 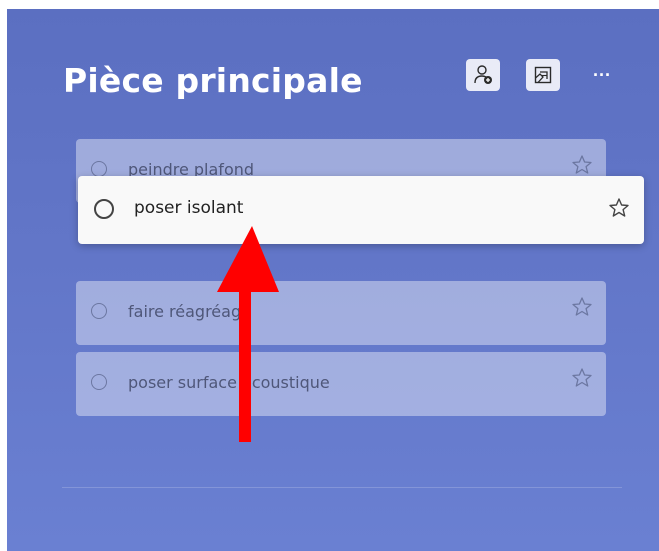 I want to click on arrow-head, so click(x=248, y=259).